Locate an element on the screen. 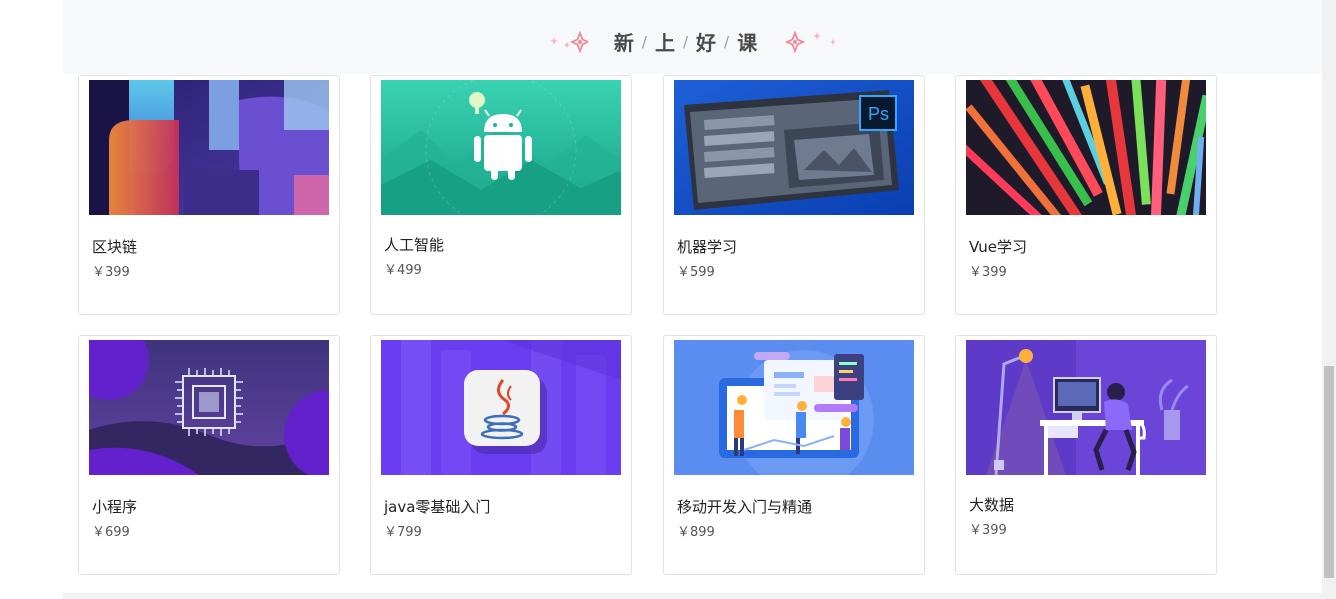 This screenshot has height=599, width=1336. section-header: 新 / 上 / 好 / 课 is located at coordinates (692, 37).